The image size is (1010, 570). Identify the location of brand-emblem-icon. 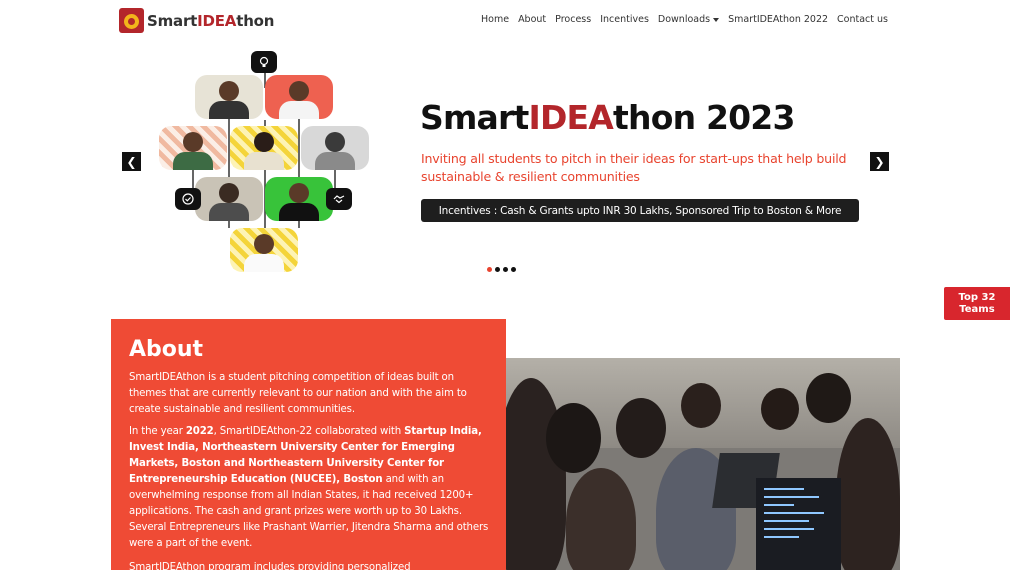
(131, 20).